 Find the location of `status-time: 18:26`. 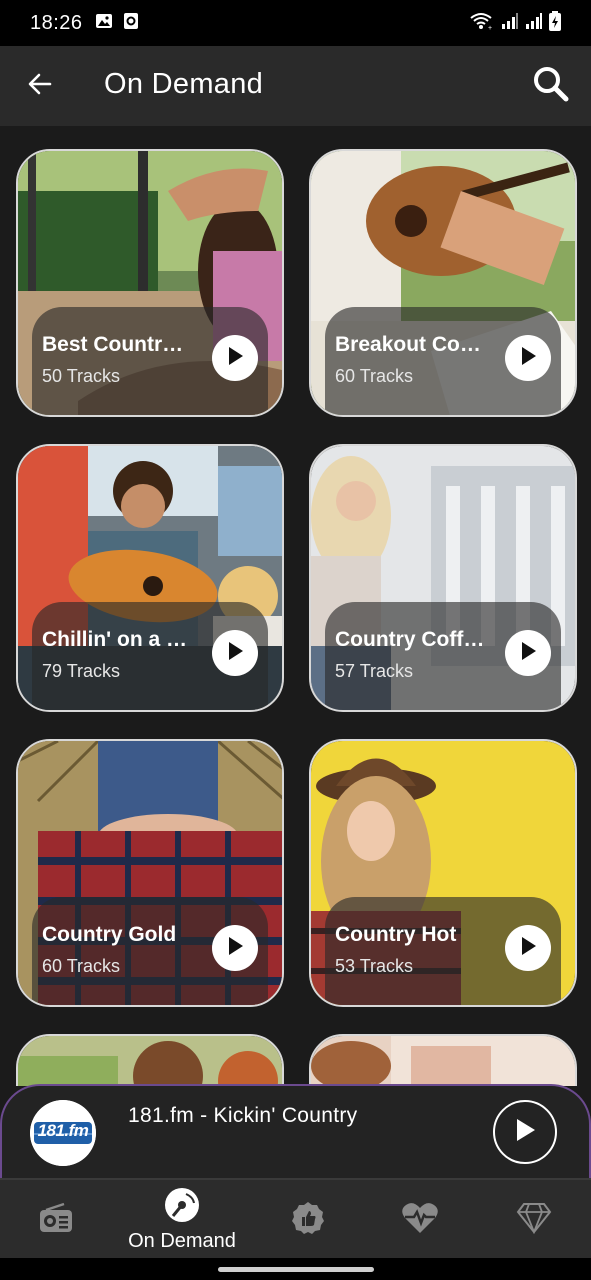

status-time: 18:26 is located at coordinates (56, 22).